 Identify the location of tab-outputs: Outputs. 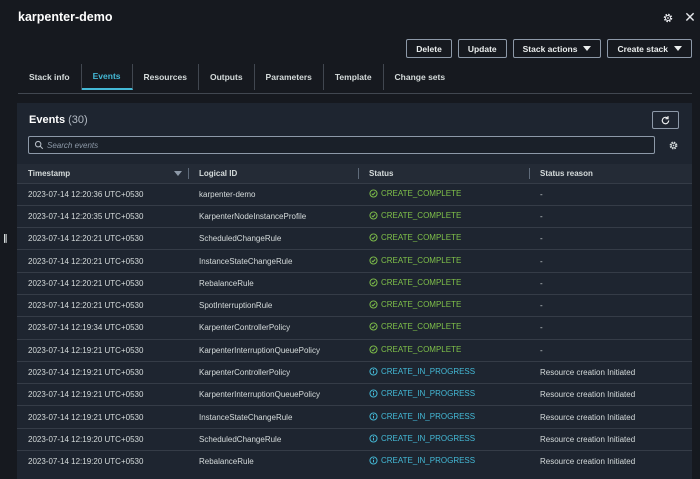
(227, 77).